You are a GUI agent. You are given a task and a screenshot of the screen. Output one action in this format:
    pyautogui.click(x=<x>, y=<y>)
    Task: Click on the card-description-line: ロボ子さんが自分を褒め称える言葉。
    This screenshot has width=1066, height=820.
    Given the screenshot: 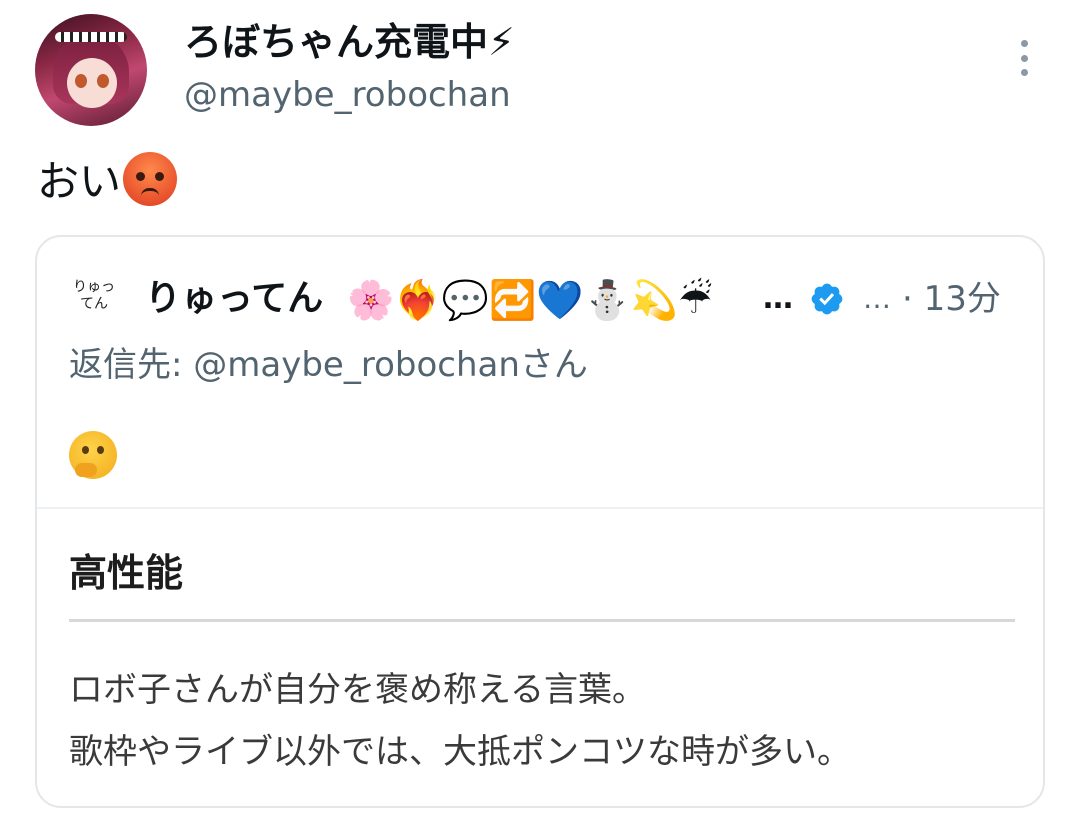 What is the action you would take?
    pyautogui.click(x=357, y=690)
    